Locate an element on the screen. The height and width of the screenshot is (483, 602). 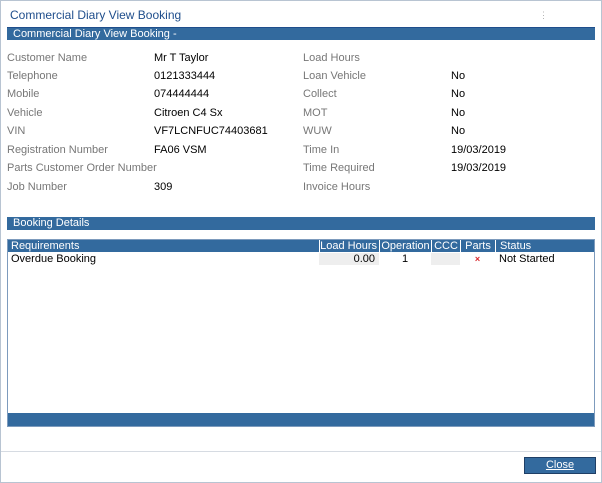
job-number-label: Job Number is located at coordinates (37, 187).